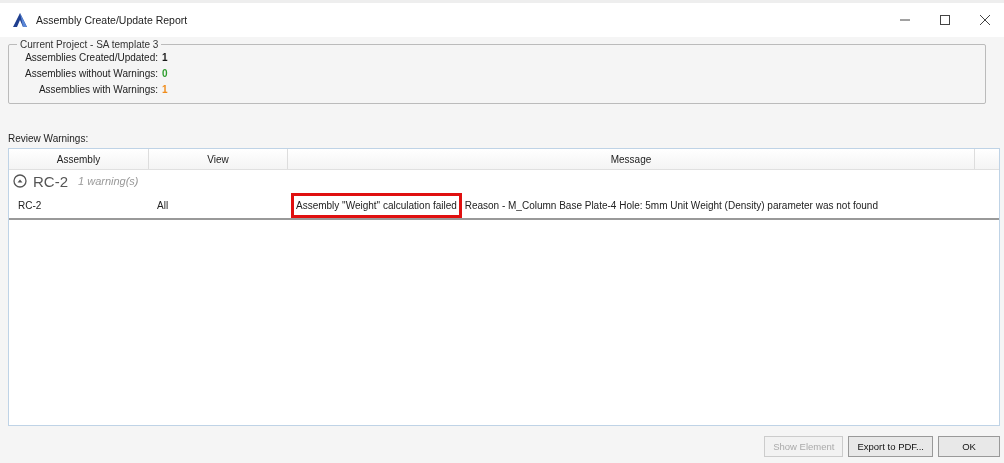 The image size is (1004, 463). I want to click on group-name: RC-2, so click(50, 181).